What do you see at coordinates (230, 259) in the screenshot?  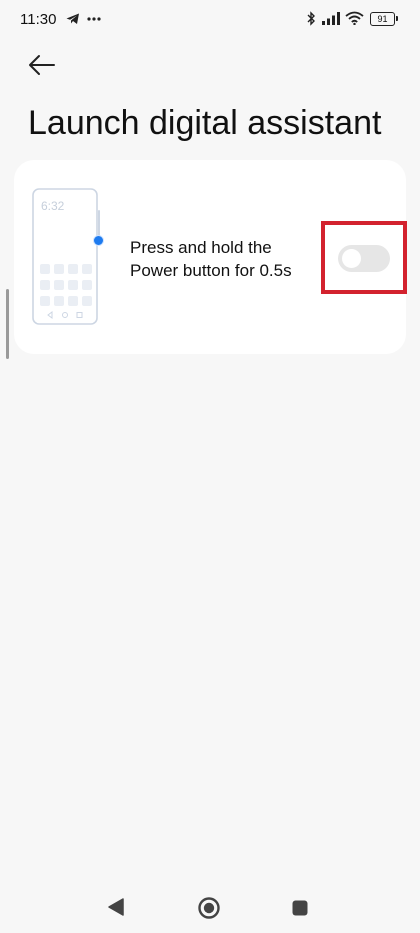 I see `option-description: Press and hold the Power button for 0.5s` at bounding box center [230, 259].